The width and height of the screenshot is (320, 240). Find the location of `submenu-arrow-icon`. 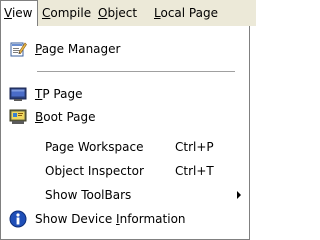

submenu-arrow-icon is located at coordinates (239, 195).